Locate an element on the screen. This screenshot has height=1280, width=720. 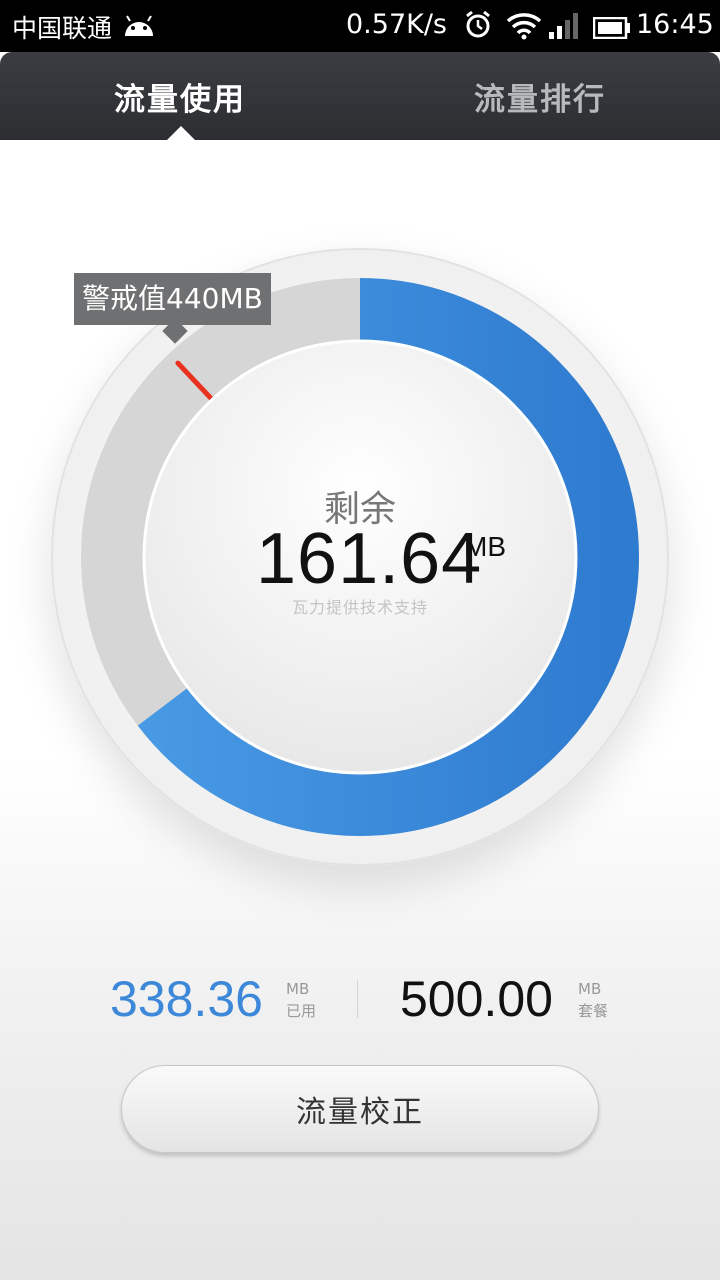
plan-label: 套餐 is located at coordinates (593, 1011).